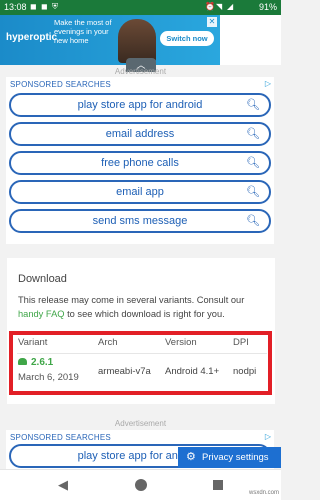 Image resolution: width=320 pixels, height=500 pixels. Describe the element at coordinates (41, 314) in the screenshot. I see `faq-link: handy FAQ` at that location.